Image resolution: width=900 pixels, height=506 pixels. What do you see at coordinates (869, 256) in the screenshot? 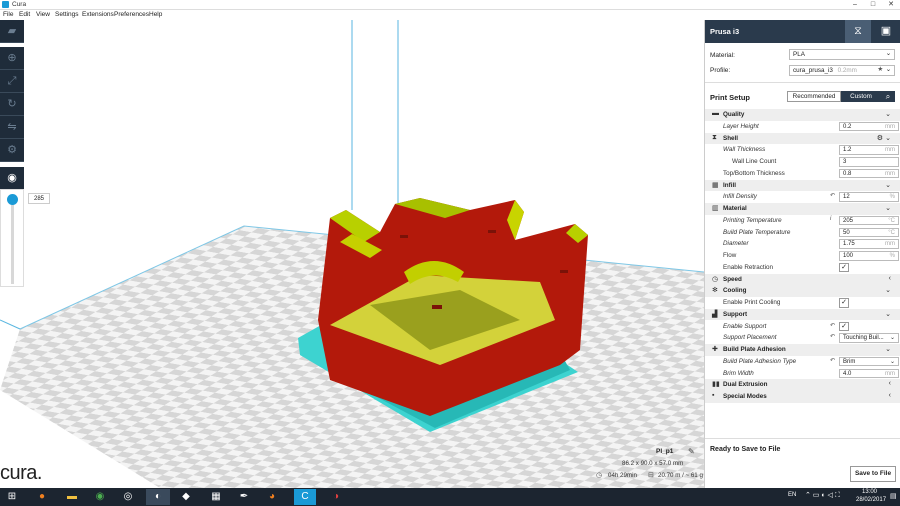
I see `setting-input: 100%` at bounding box center [869, 256].